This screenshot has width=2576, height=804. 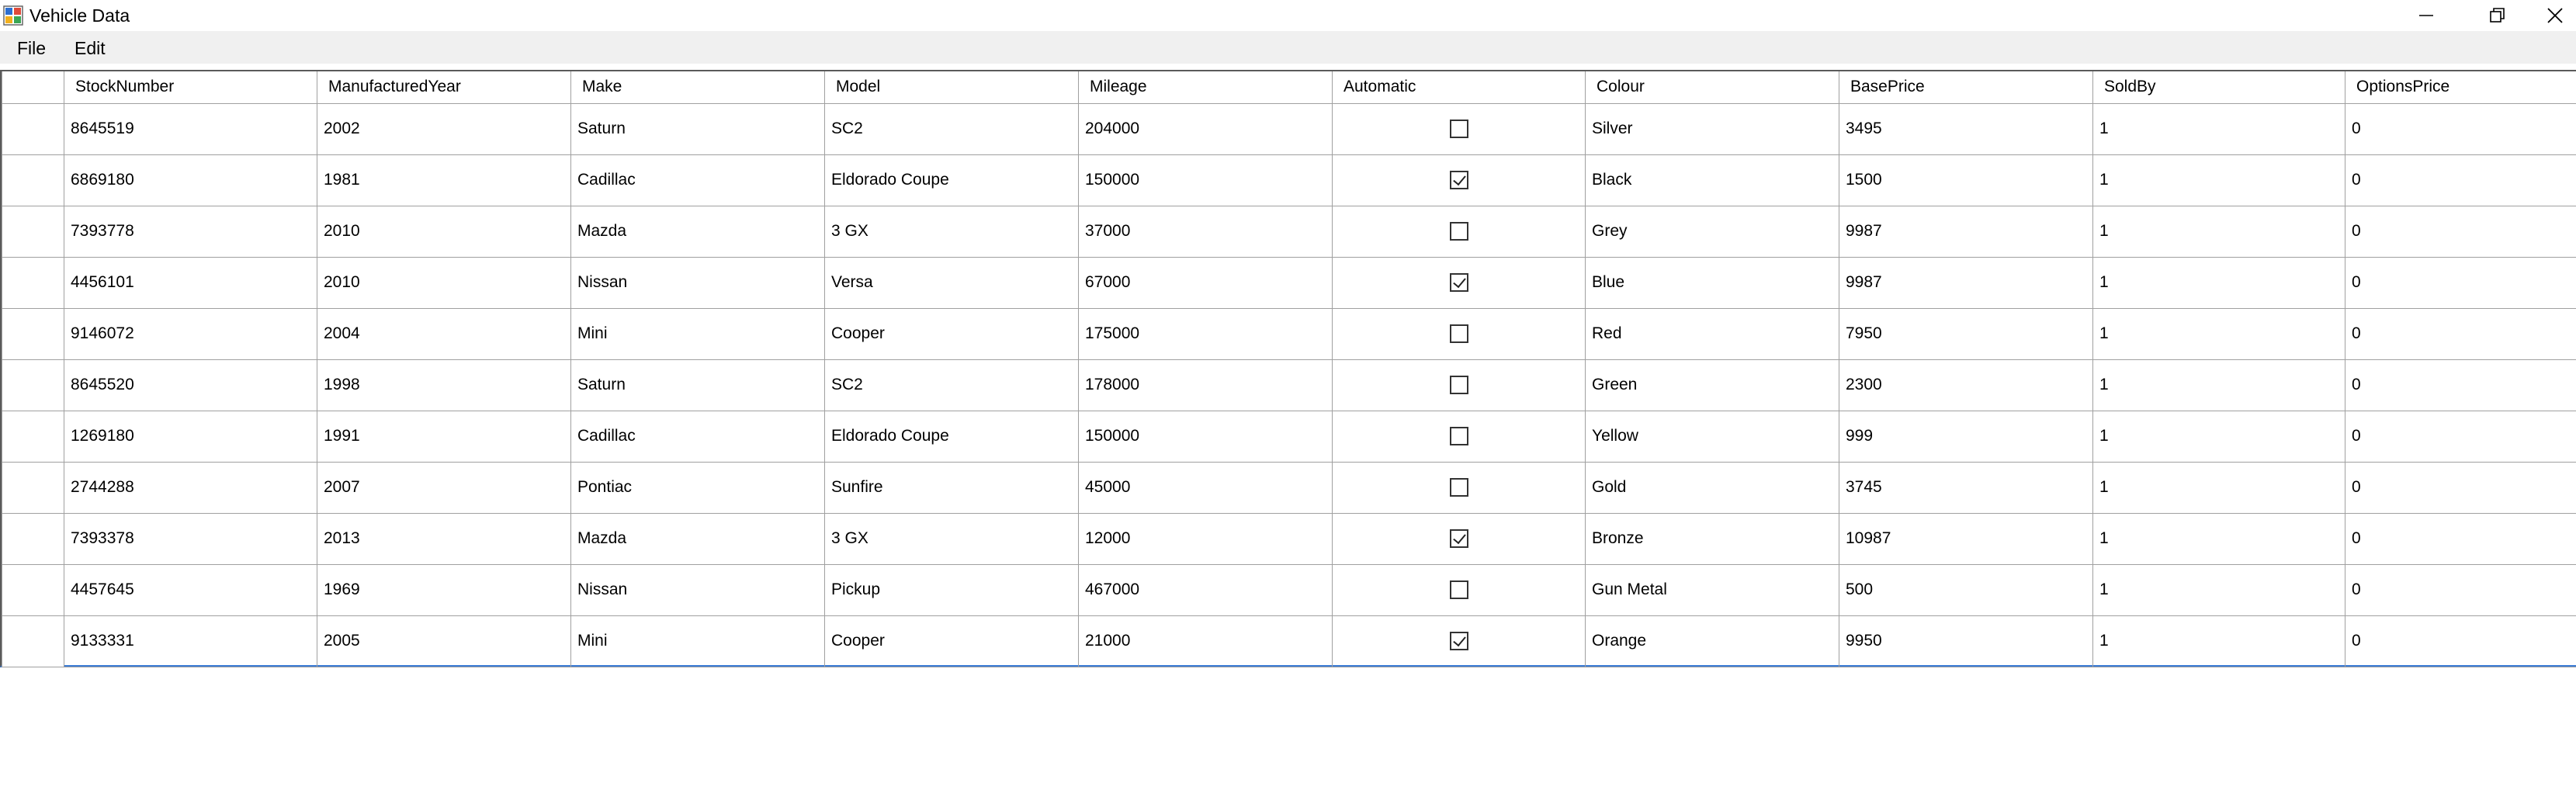 What do you see at coordinates (1205, 487) in the screenshot?
I see `cell-mileage: 45000` at bounding box center [1205, 487].